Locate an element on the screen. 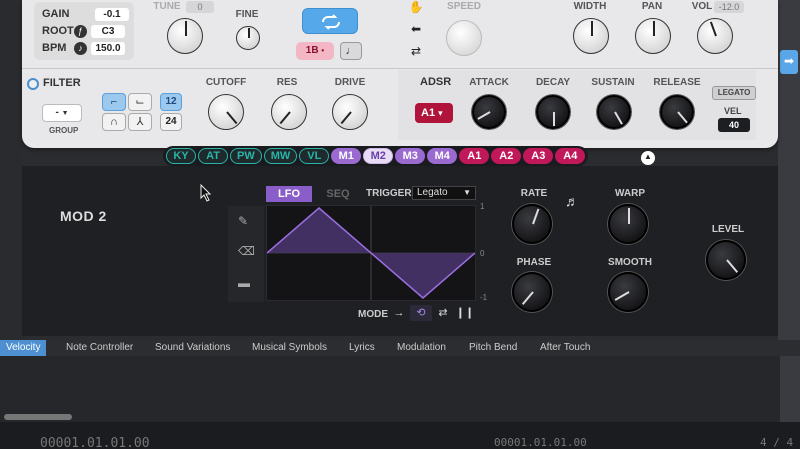 This screenshot has height=449, width=800. speed-label: SPEED is located at coordinates (464, 6).